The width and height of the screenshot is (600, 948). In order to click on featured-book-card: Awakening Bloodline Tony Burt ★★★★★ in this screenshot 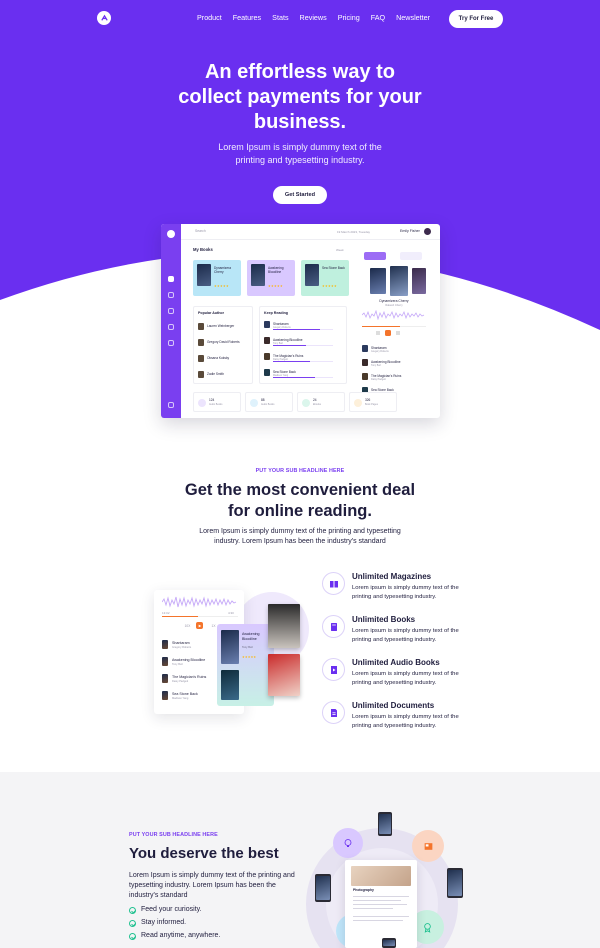, I will do `click(245, 665)`.